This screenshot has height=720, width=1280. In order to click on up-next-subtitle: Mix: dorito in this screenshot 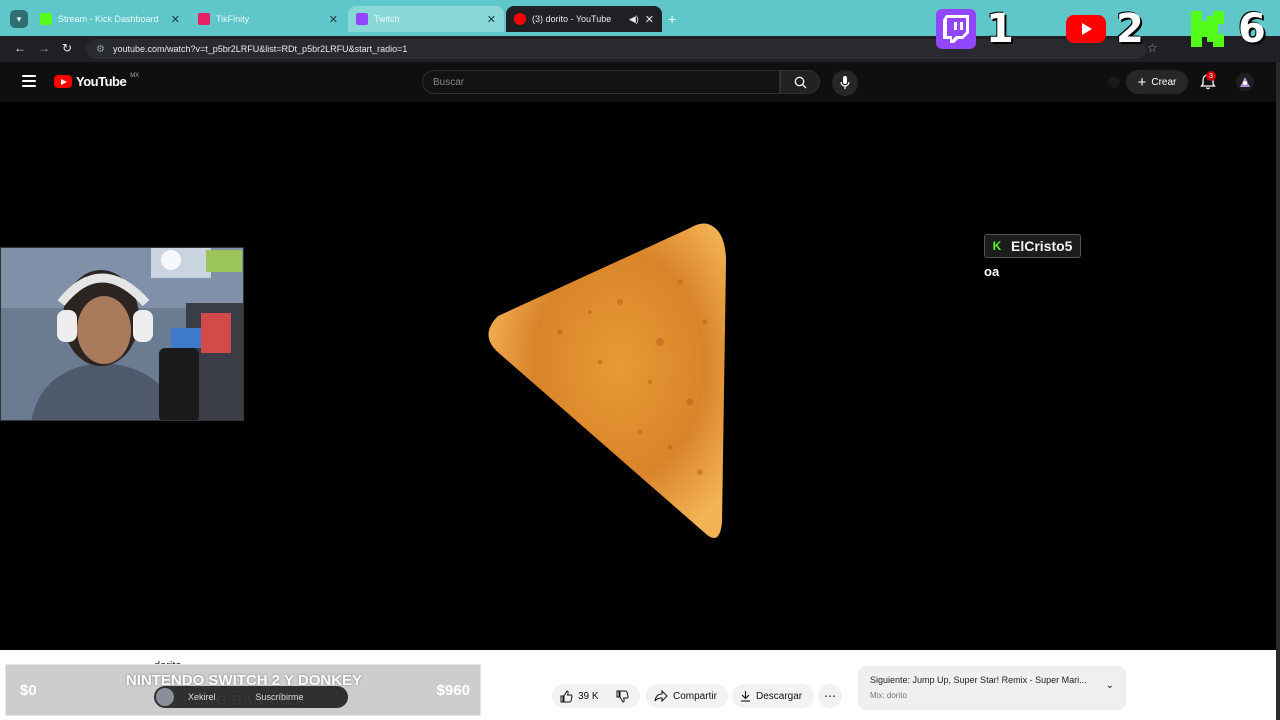, I will do `click(888, 695)`.